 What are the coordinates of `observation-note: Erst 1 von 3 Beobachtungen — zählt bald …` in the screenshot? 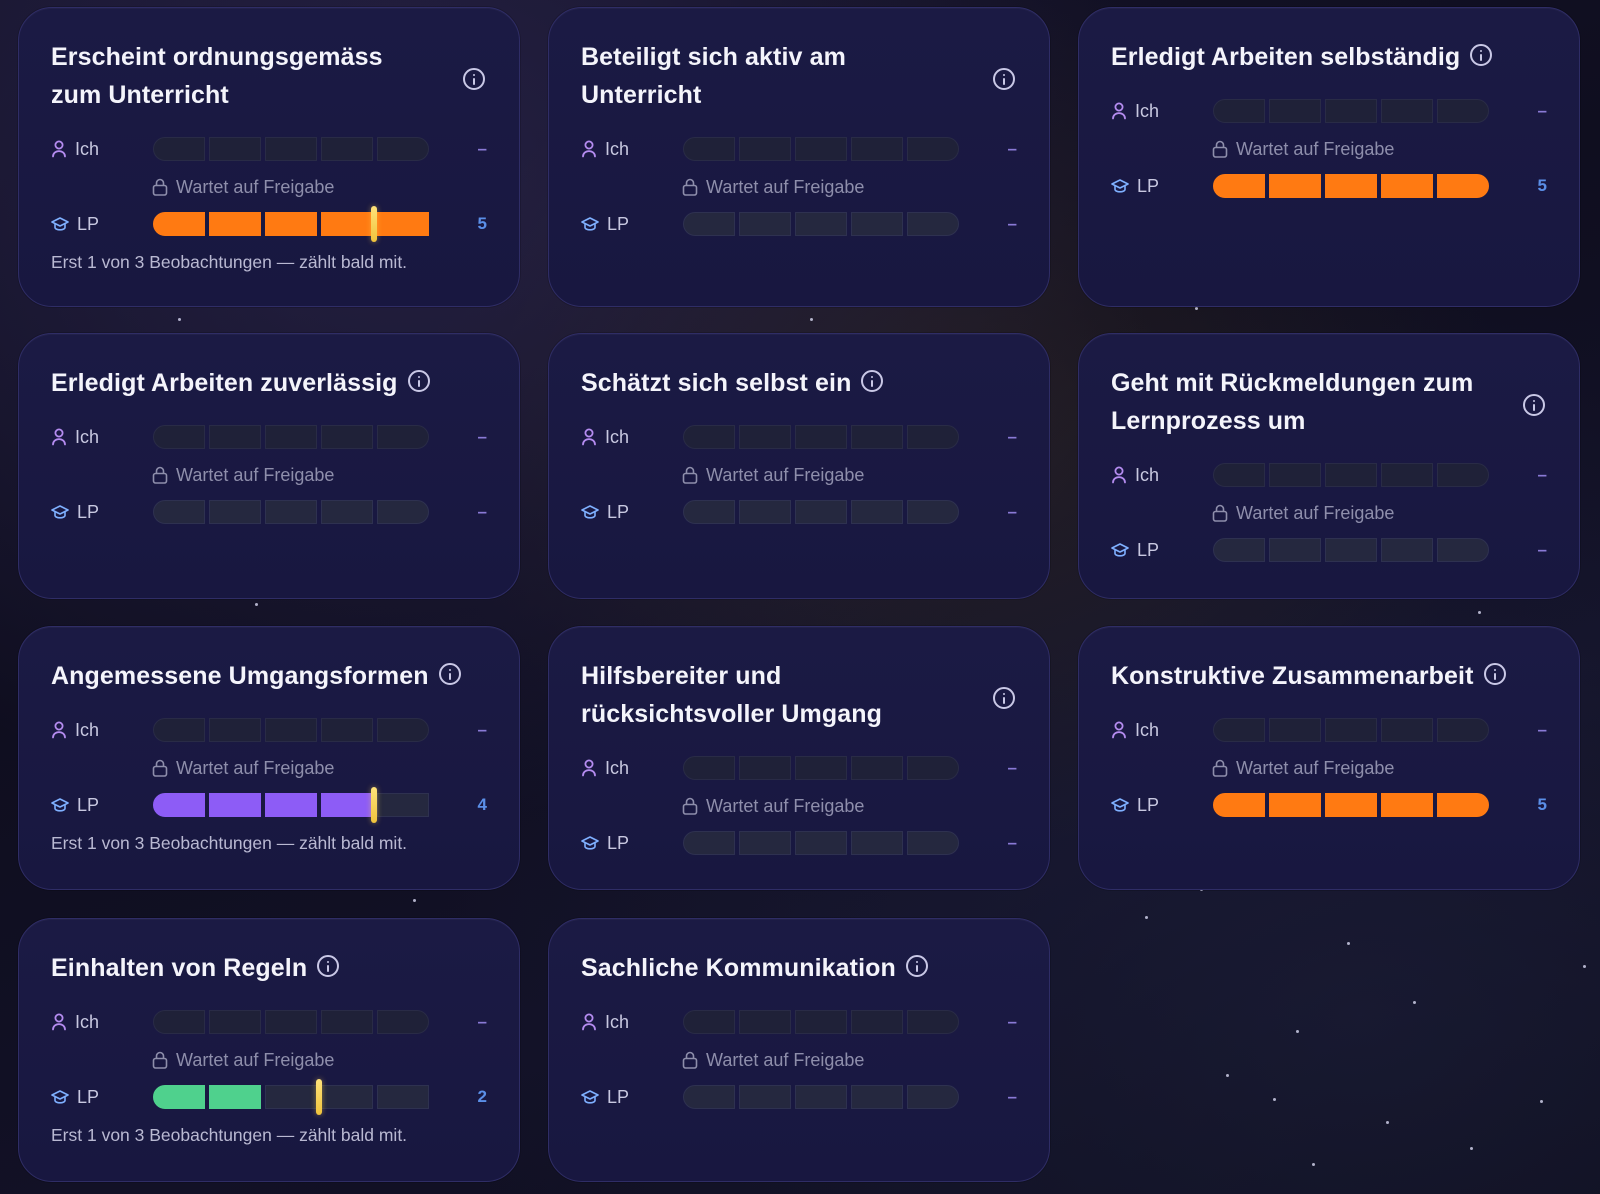 It's located at (229, 1135).